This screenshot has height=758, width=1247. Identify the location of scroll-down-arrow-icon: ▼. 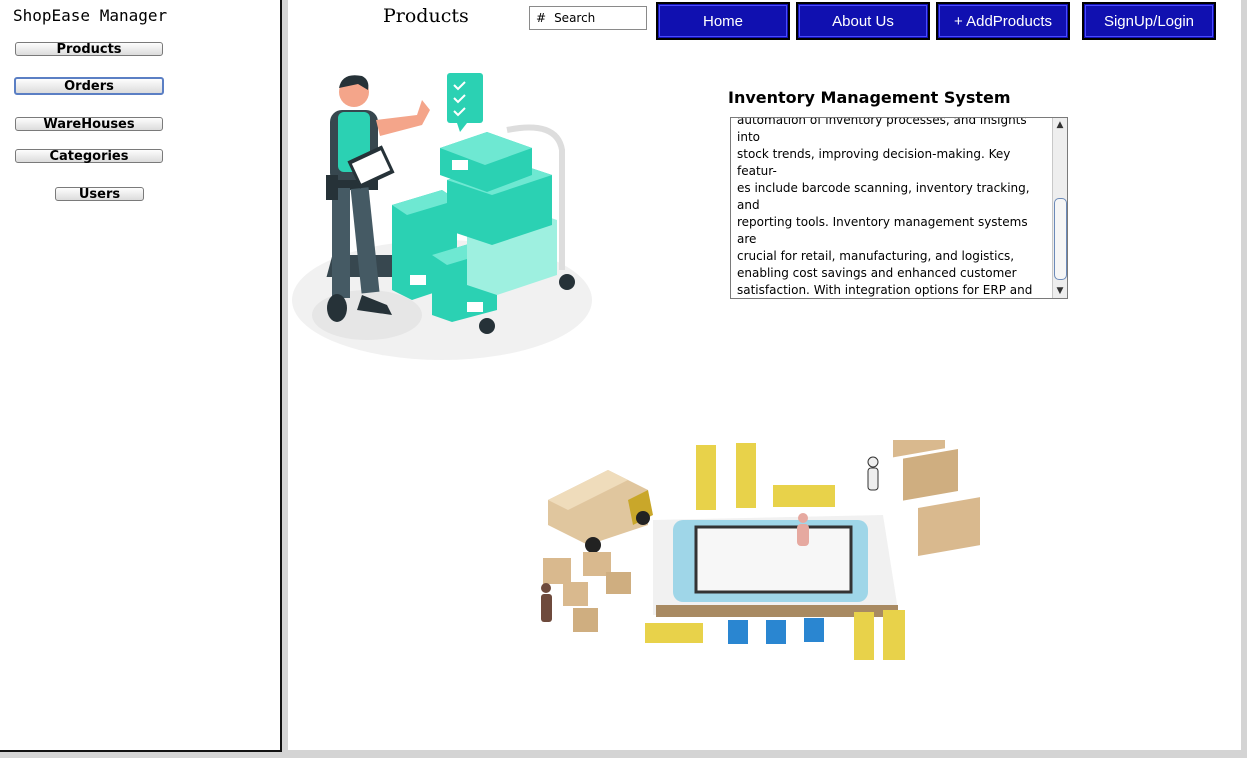
(1060, 291).